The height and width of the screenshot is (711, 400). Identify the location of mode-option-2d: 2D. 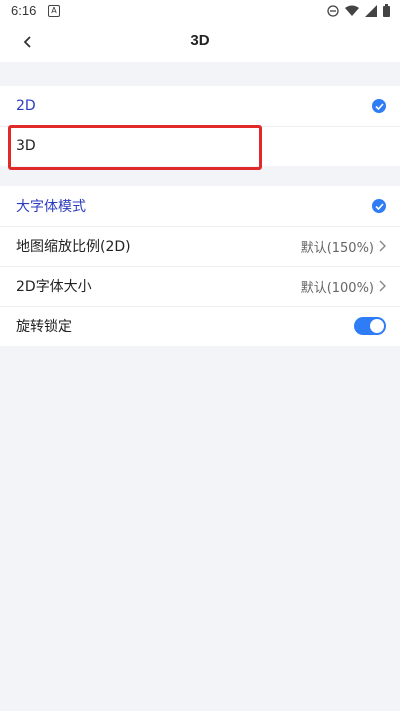
(200, 106).